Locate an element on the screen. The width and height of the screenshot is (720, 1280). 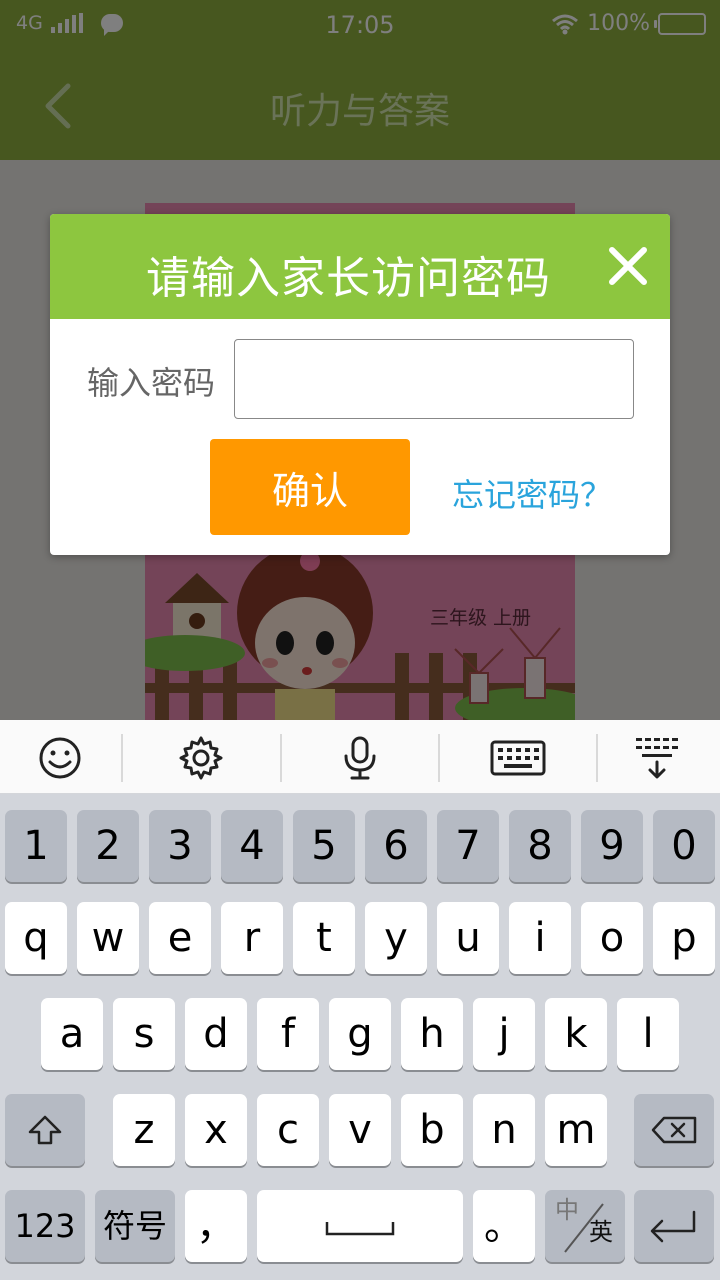
space-key is located at coordinates (360, 1226).